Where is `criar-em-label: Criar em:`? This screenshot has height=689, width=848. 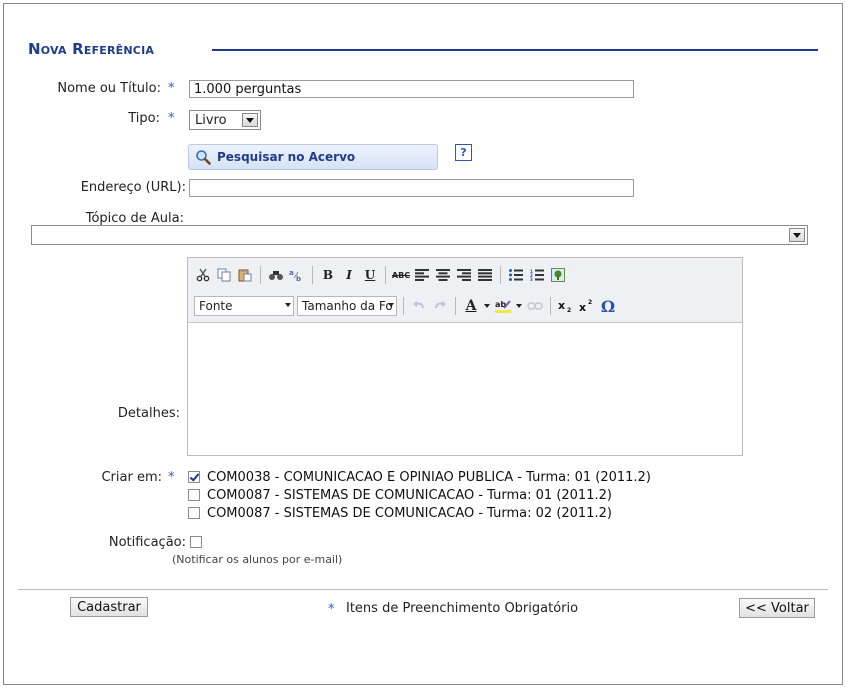 criar-em-label: Criar em: is located at coordinates (131, 477).